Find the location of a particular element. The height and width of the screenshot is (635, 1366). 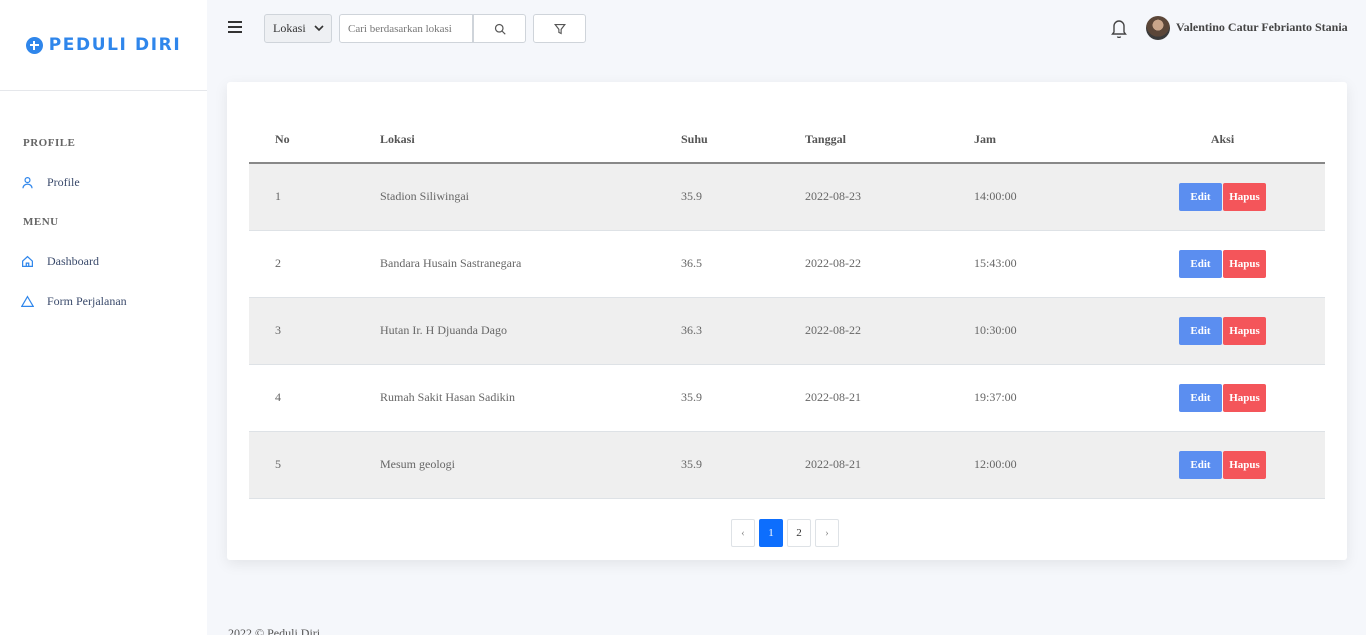

search-input is located at coordinates (406, 28).